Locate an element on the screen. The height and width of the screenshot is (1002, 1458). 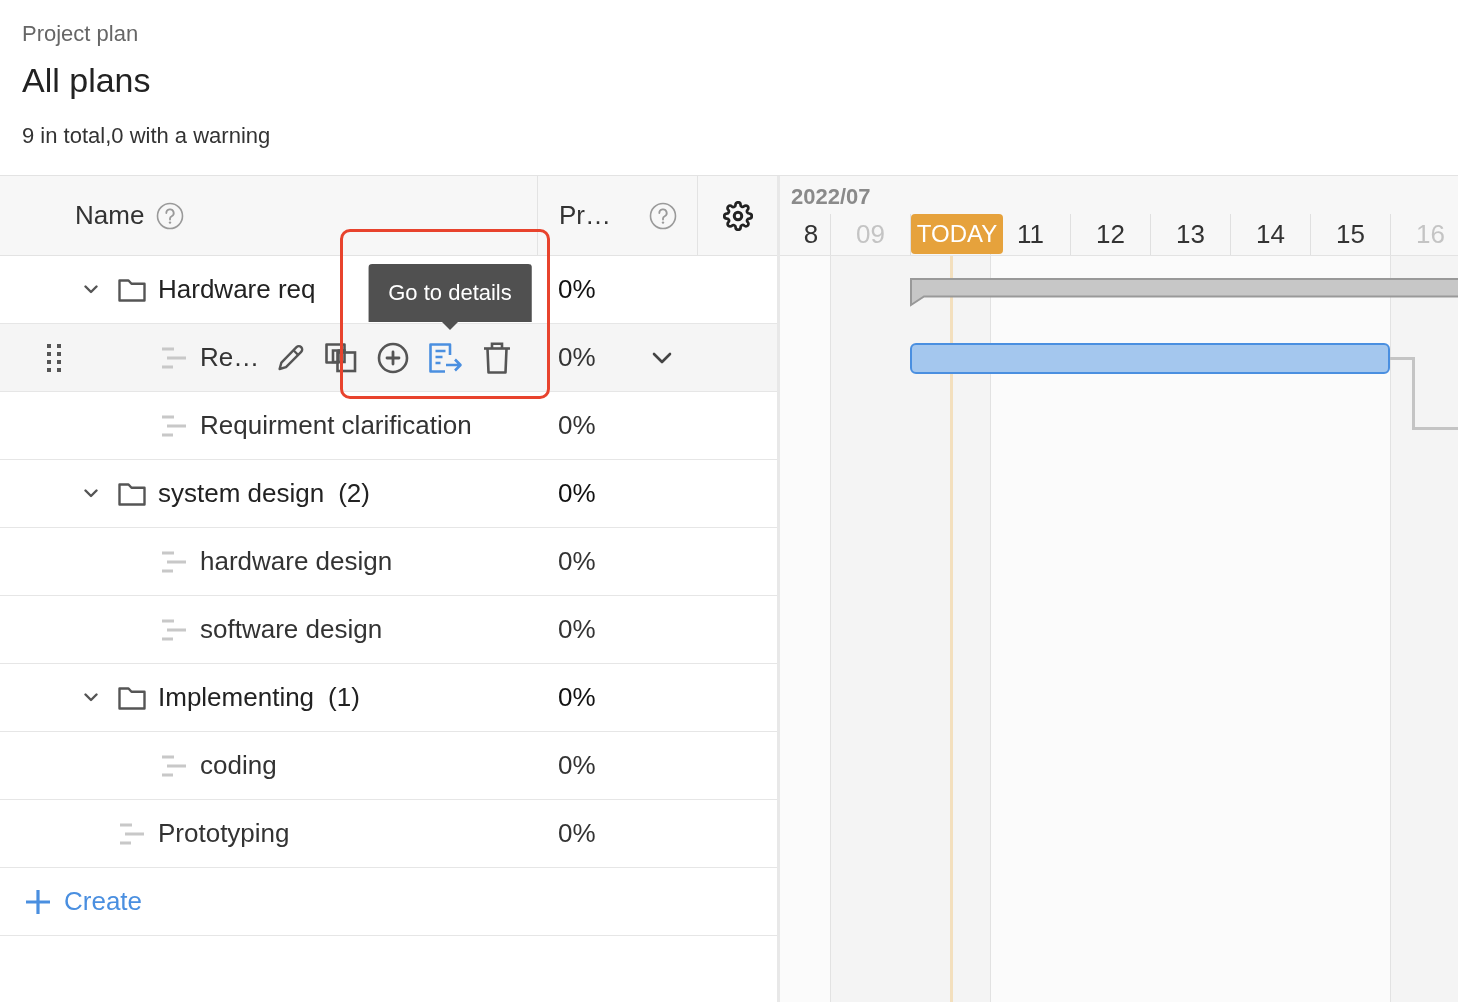
month-label: 2022/07 is located at coordinates (830, 197).